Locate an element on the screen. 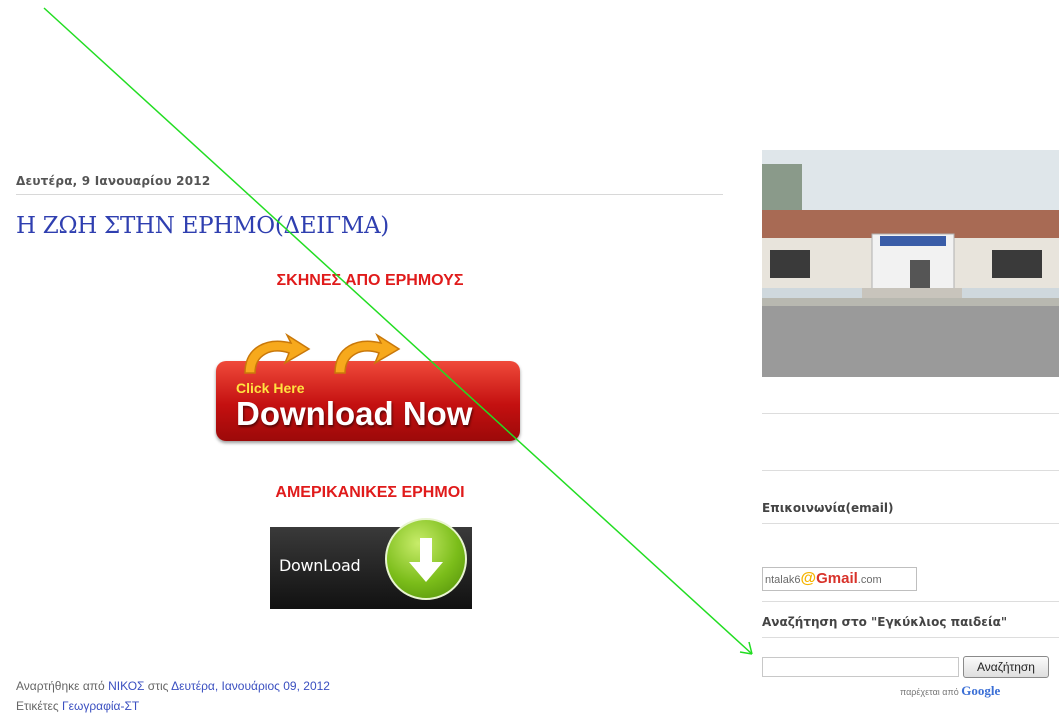  download-arrow-icon is located at coordinates (426, 559).